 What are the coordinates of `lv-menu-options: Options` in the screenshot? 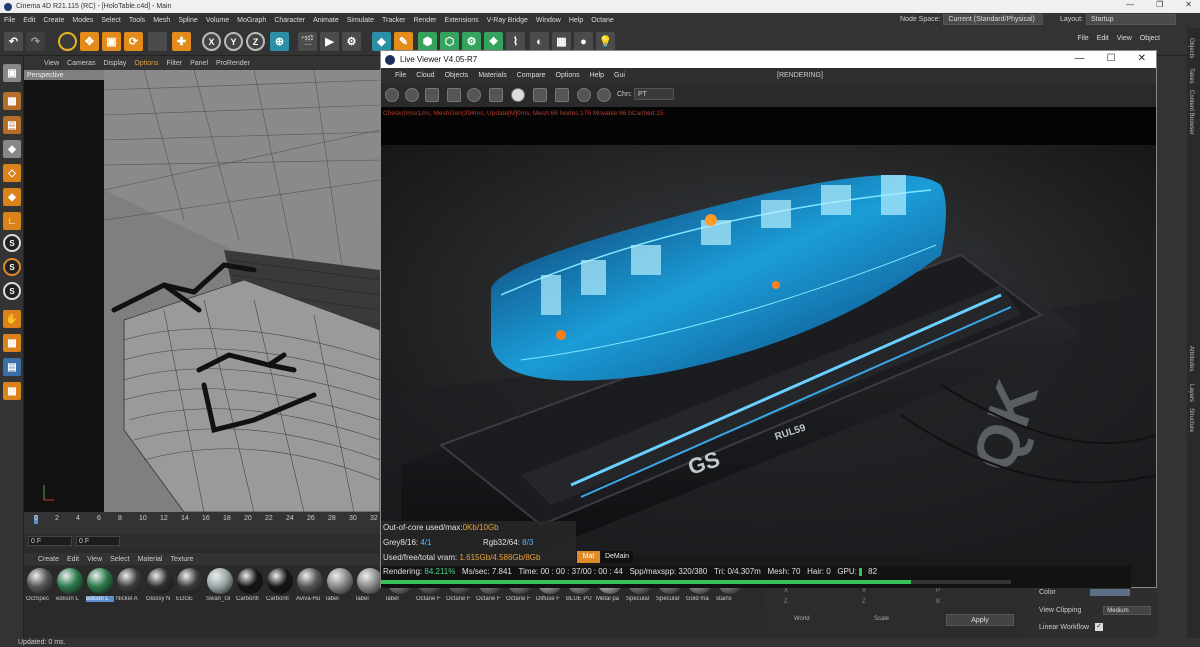 It's located at (568, 75).